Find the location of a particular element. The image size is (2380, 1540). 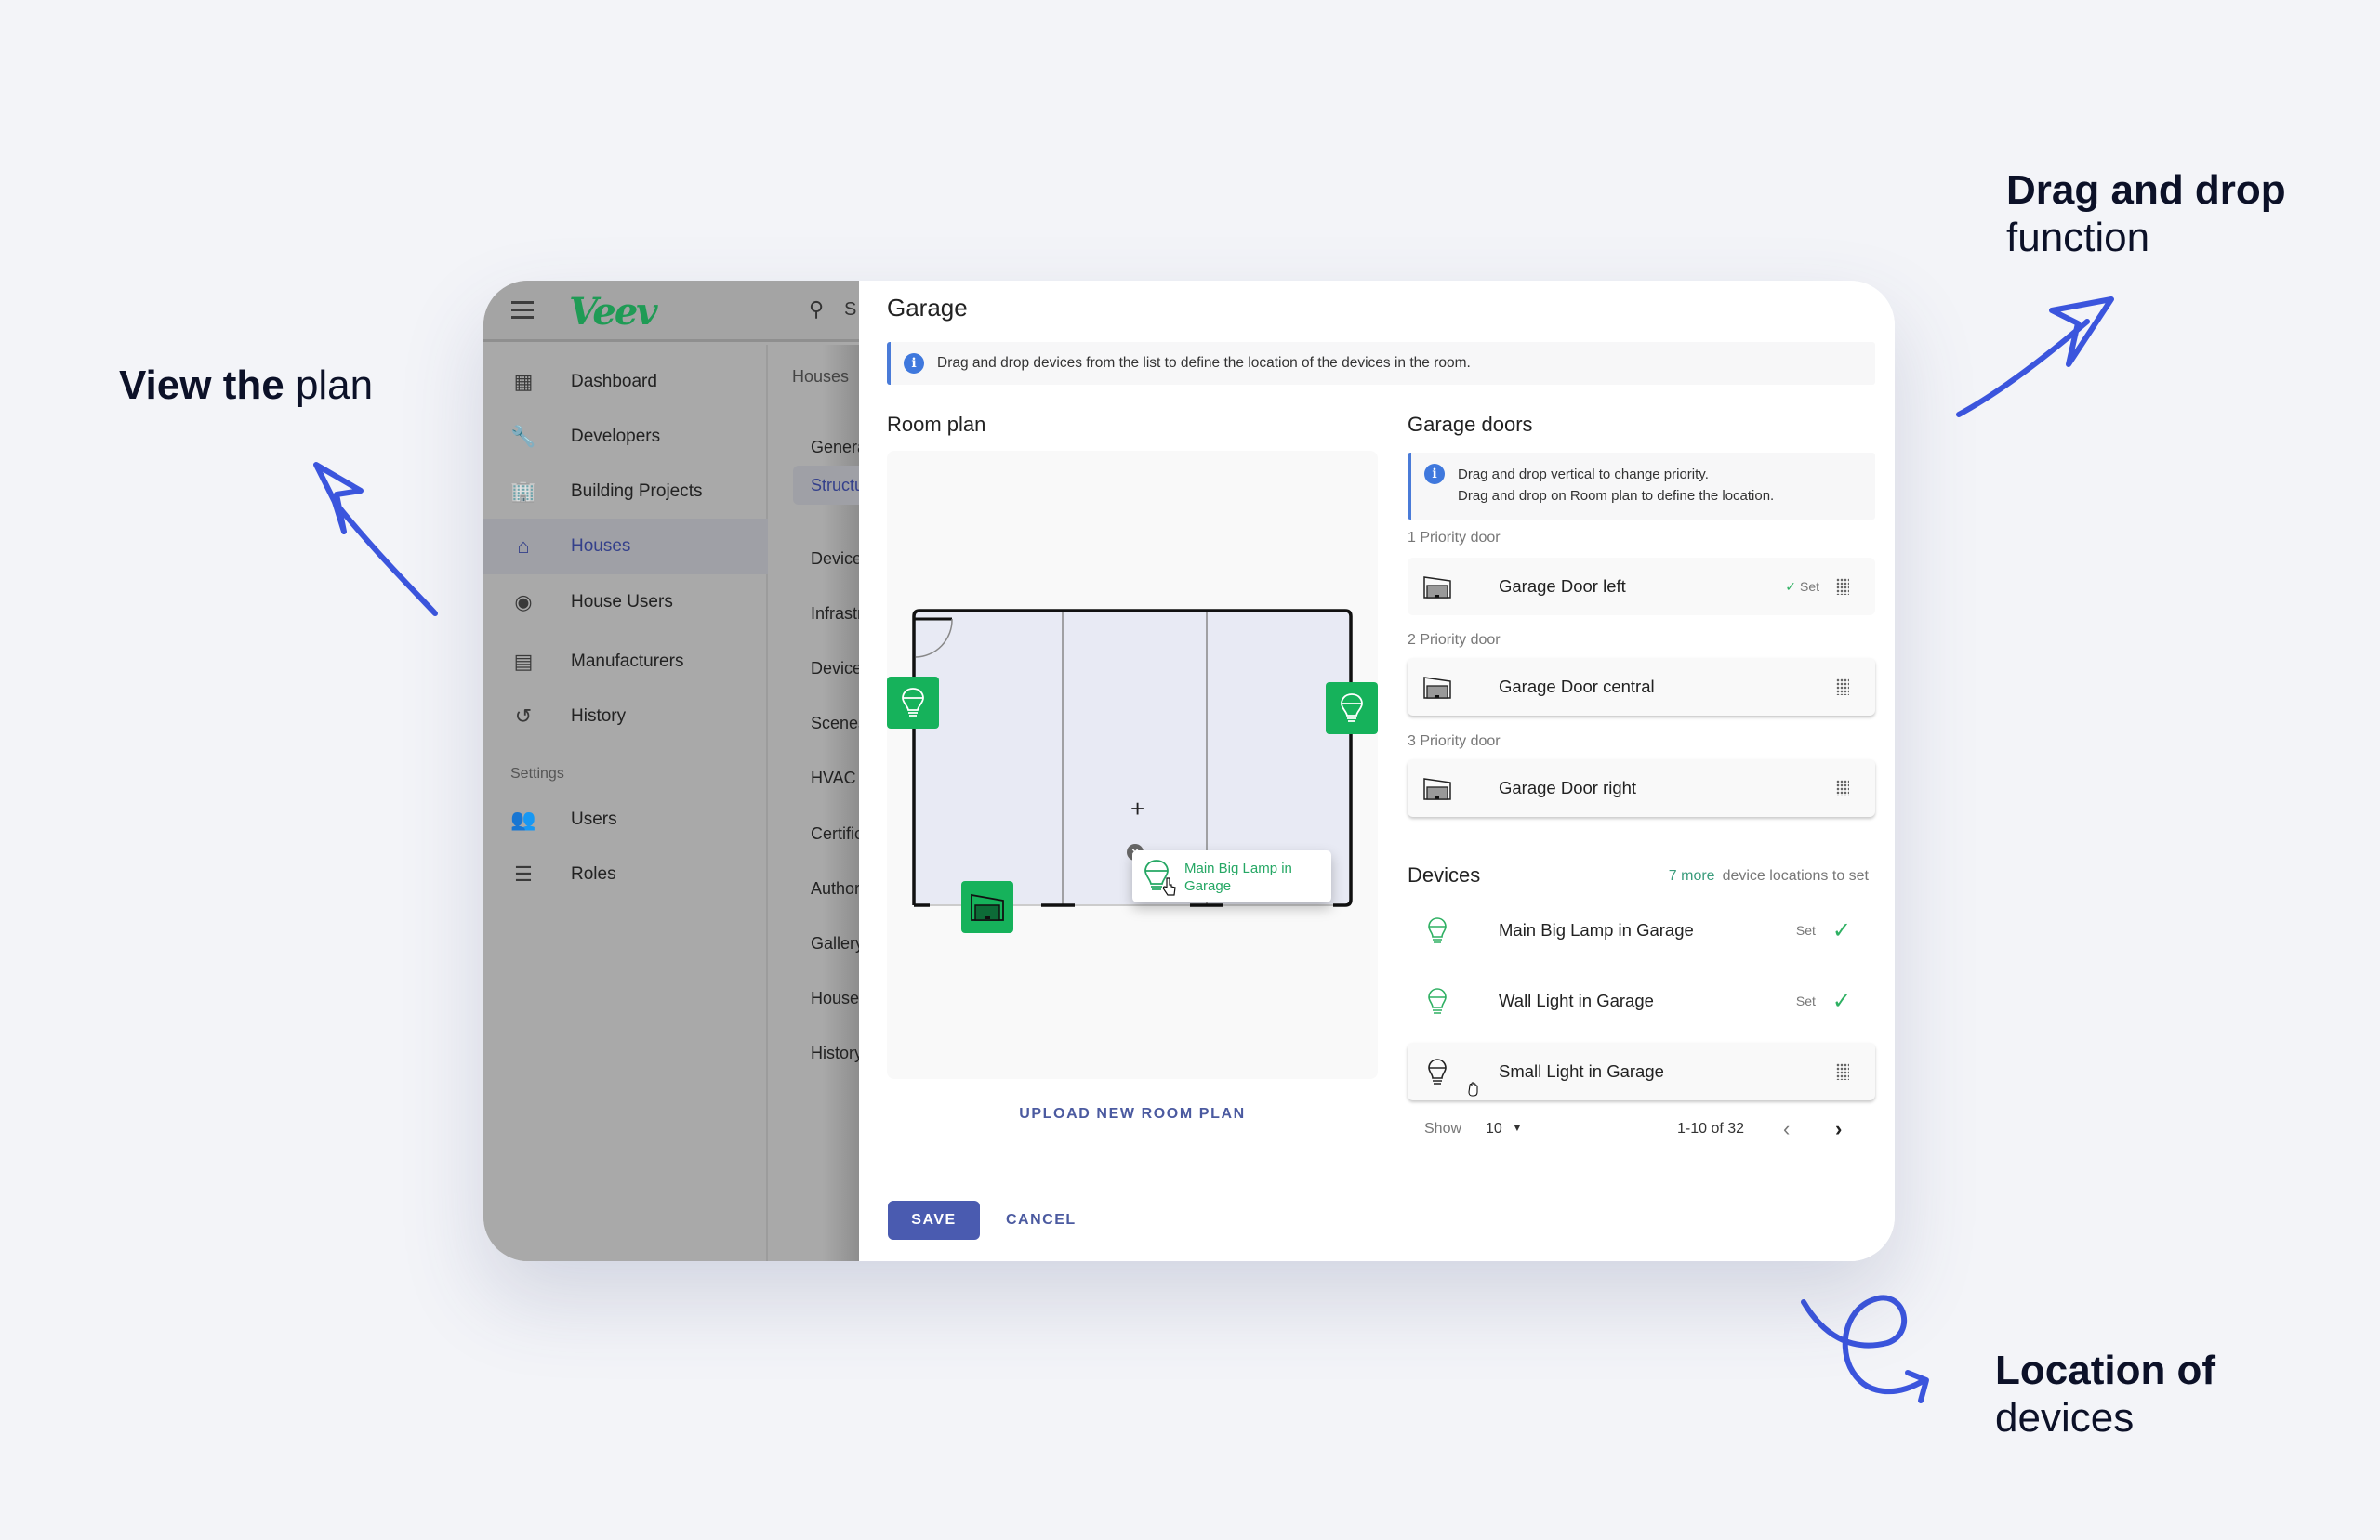

annotation-light: plan is located at coordinates (334, 385).